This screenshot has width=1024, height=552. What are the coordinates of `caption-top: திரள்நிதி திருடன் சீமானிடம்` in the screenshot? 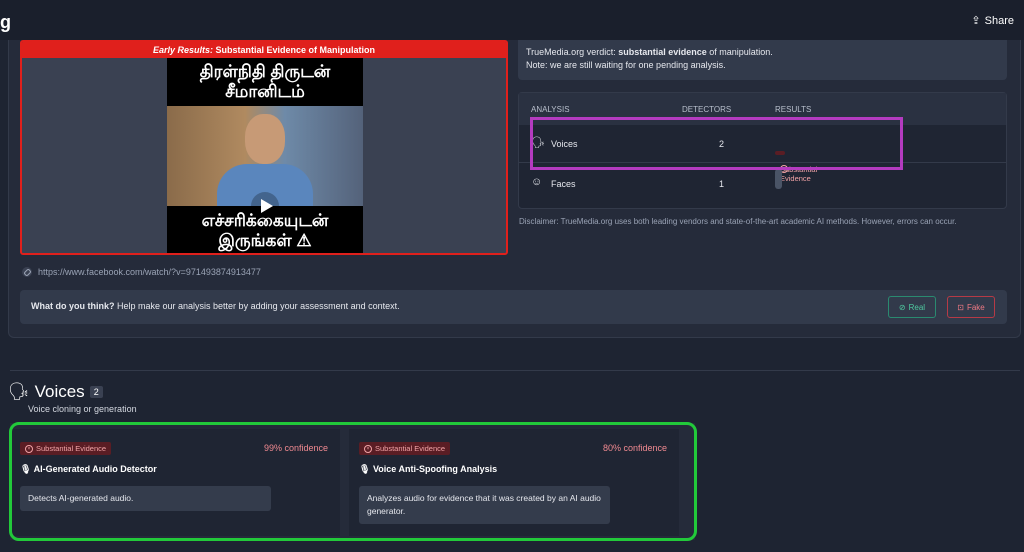 It's located at (265, 82).